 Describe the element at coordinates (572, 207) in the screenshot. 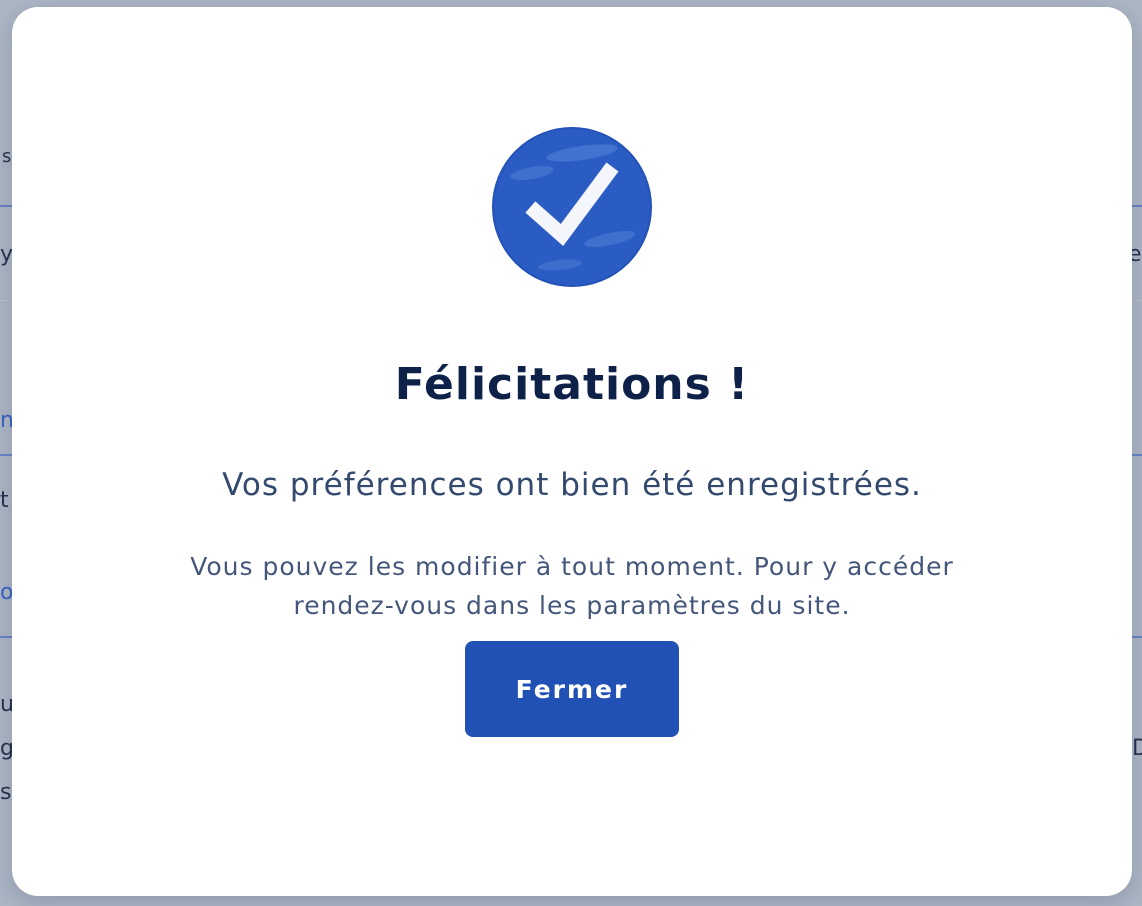

I see `success-check-icon` at that location.